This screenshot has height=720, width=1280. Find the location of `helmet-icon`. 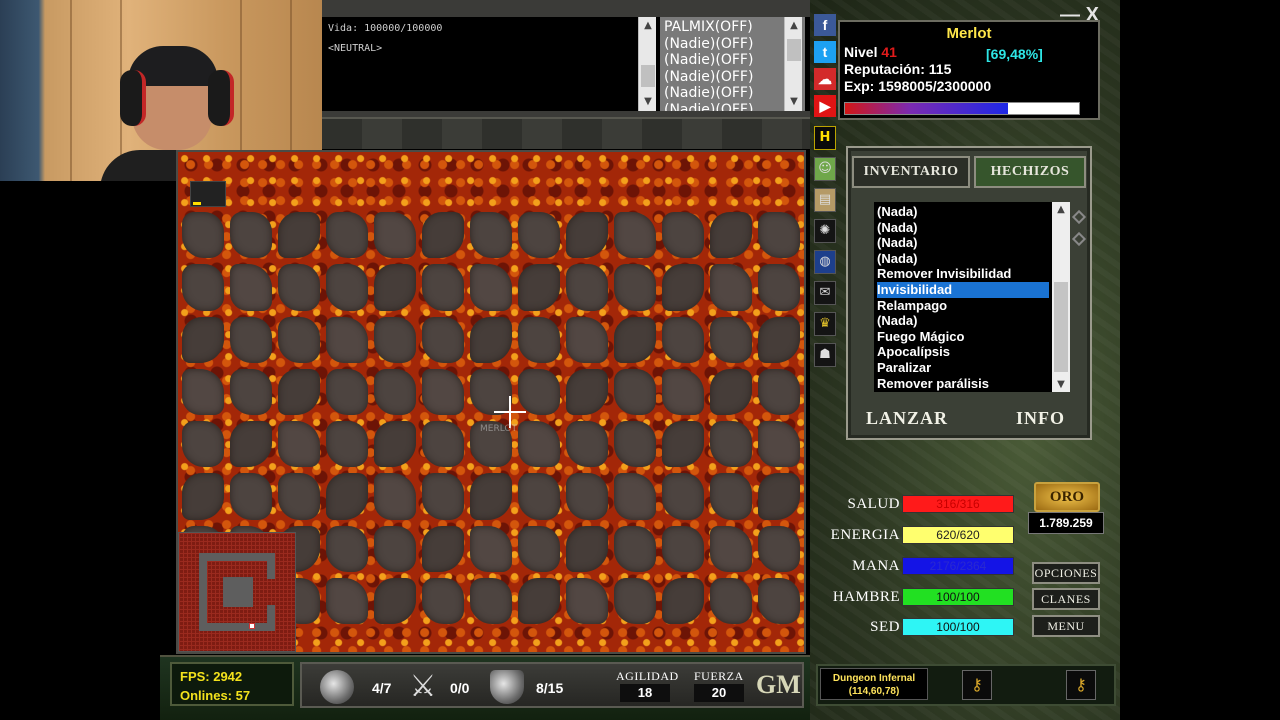

helmet-icon is located at coordinates (337, 687).